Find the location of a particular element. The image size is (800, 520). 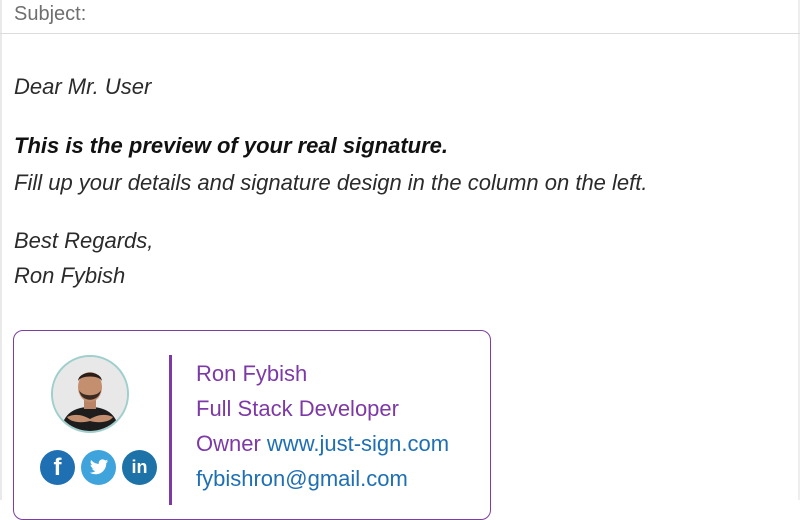

signature-role-line: Owner www.just-sign.com is located at coordinates (322, 444).